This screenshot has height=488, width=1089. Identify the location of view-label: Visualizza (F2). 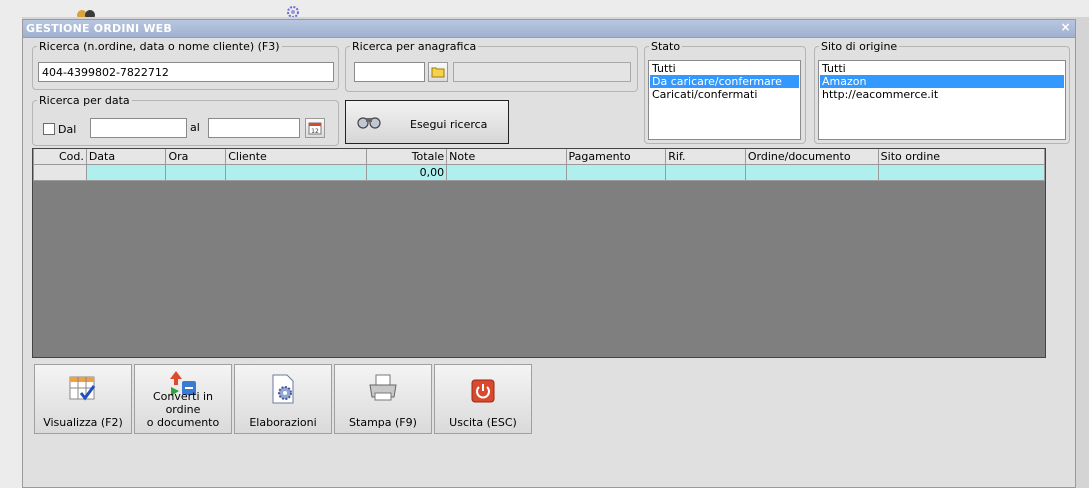
(83, 422).